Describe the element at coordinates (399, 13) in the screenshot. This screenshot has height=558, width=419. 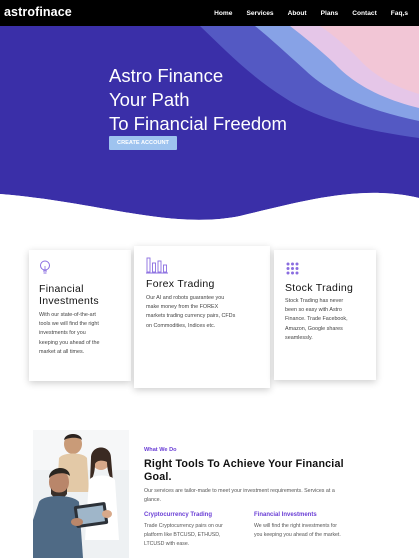
I see `nav-link-faqs: Faq,s` at that location.